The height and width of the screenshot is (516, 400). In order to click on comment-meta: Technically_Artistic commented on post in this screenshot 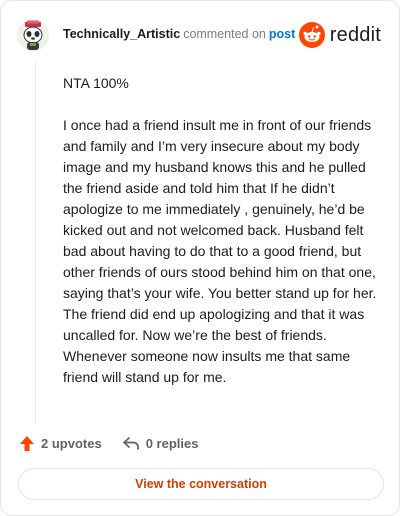, I will do `click(179, 34)`.